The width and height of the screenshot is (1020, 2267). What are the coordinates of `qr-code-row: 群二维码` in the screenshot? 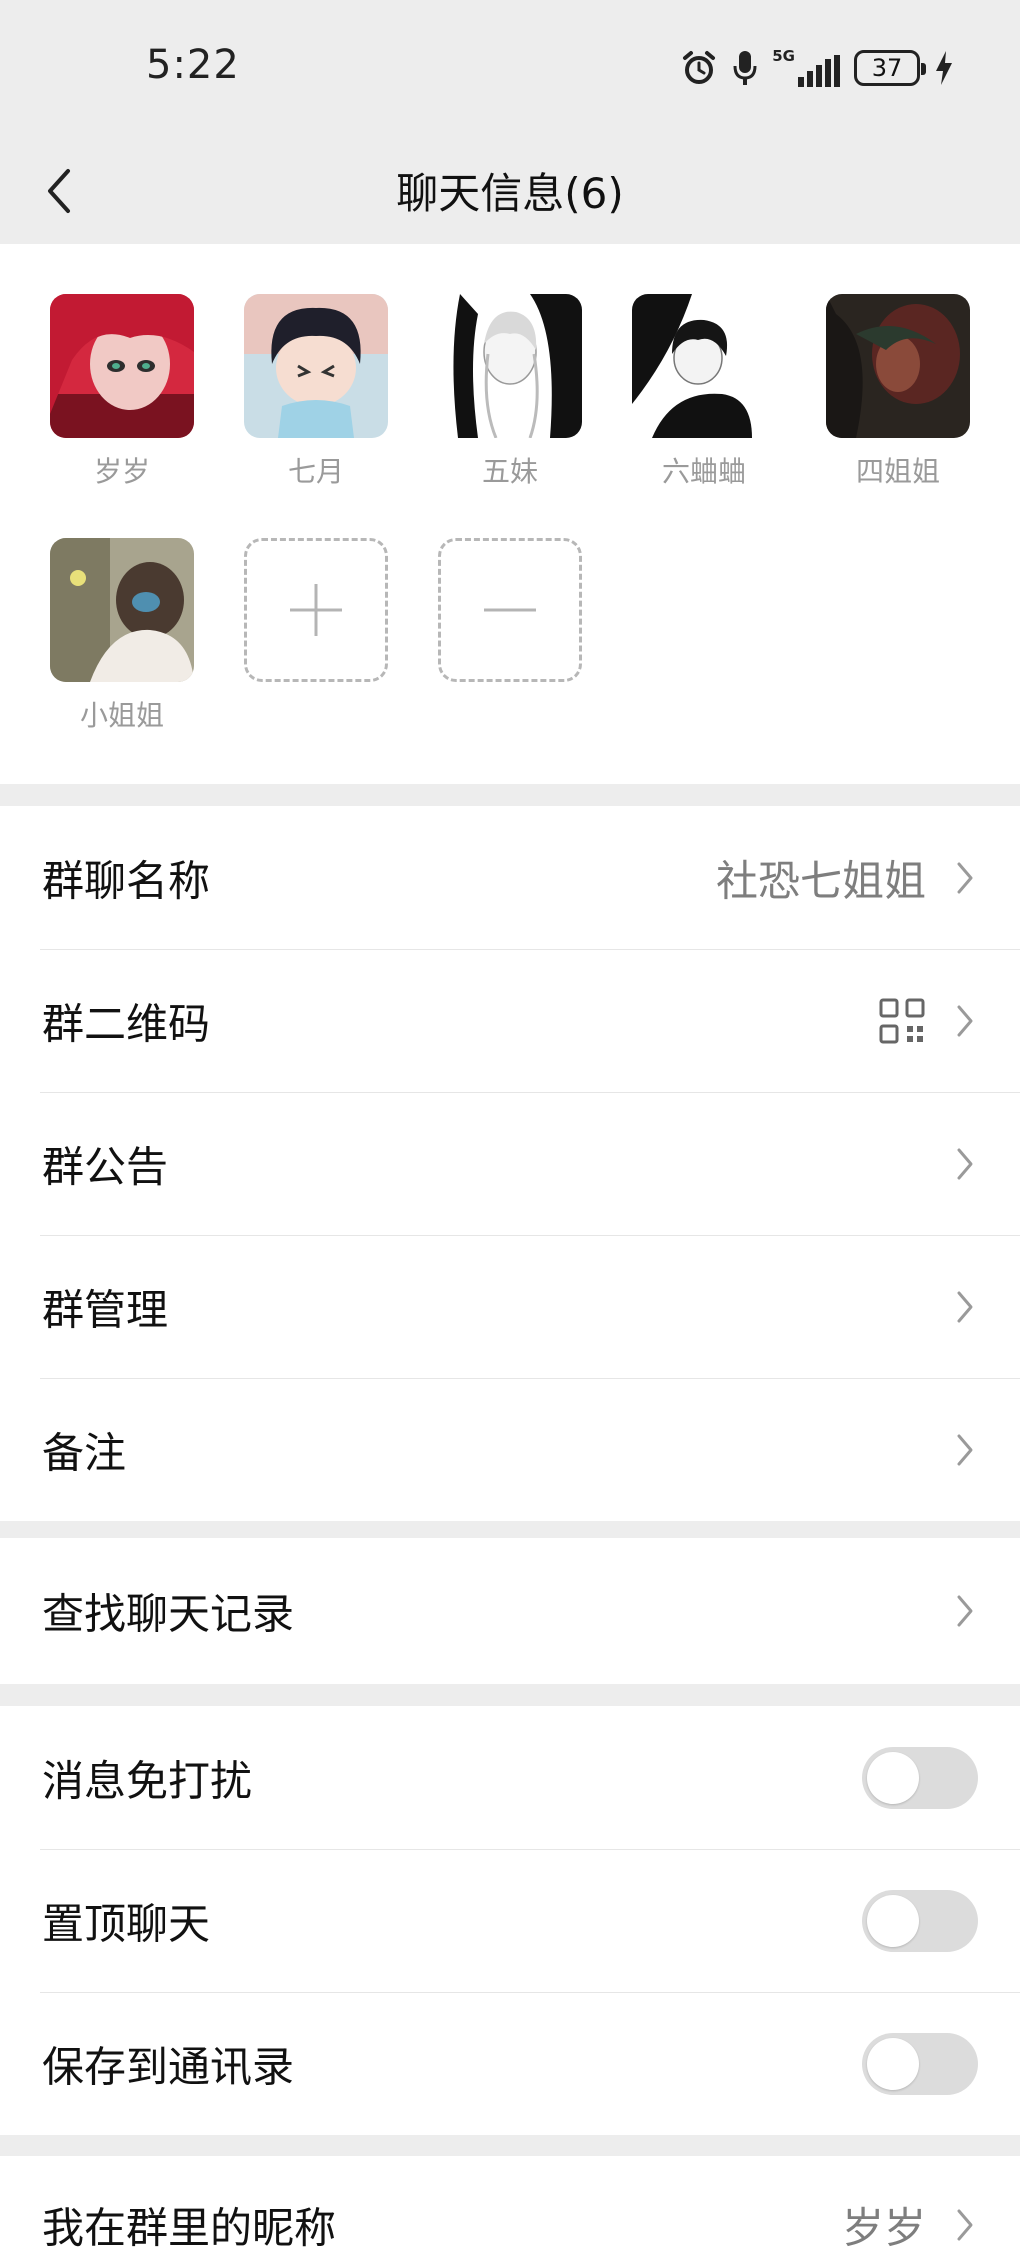 It's located at (510, 1020).